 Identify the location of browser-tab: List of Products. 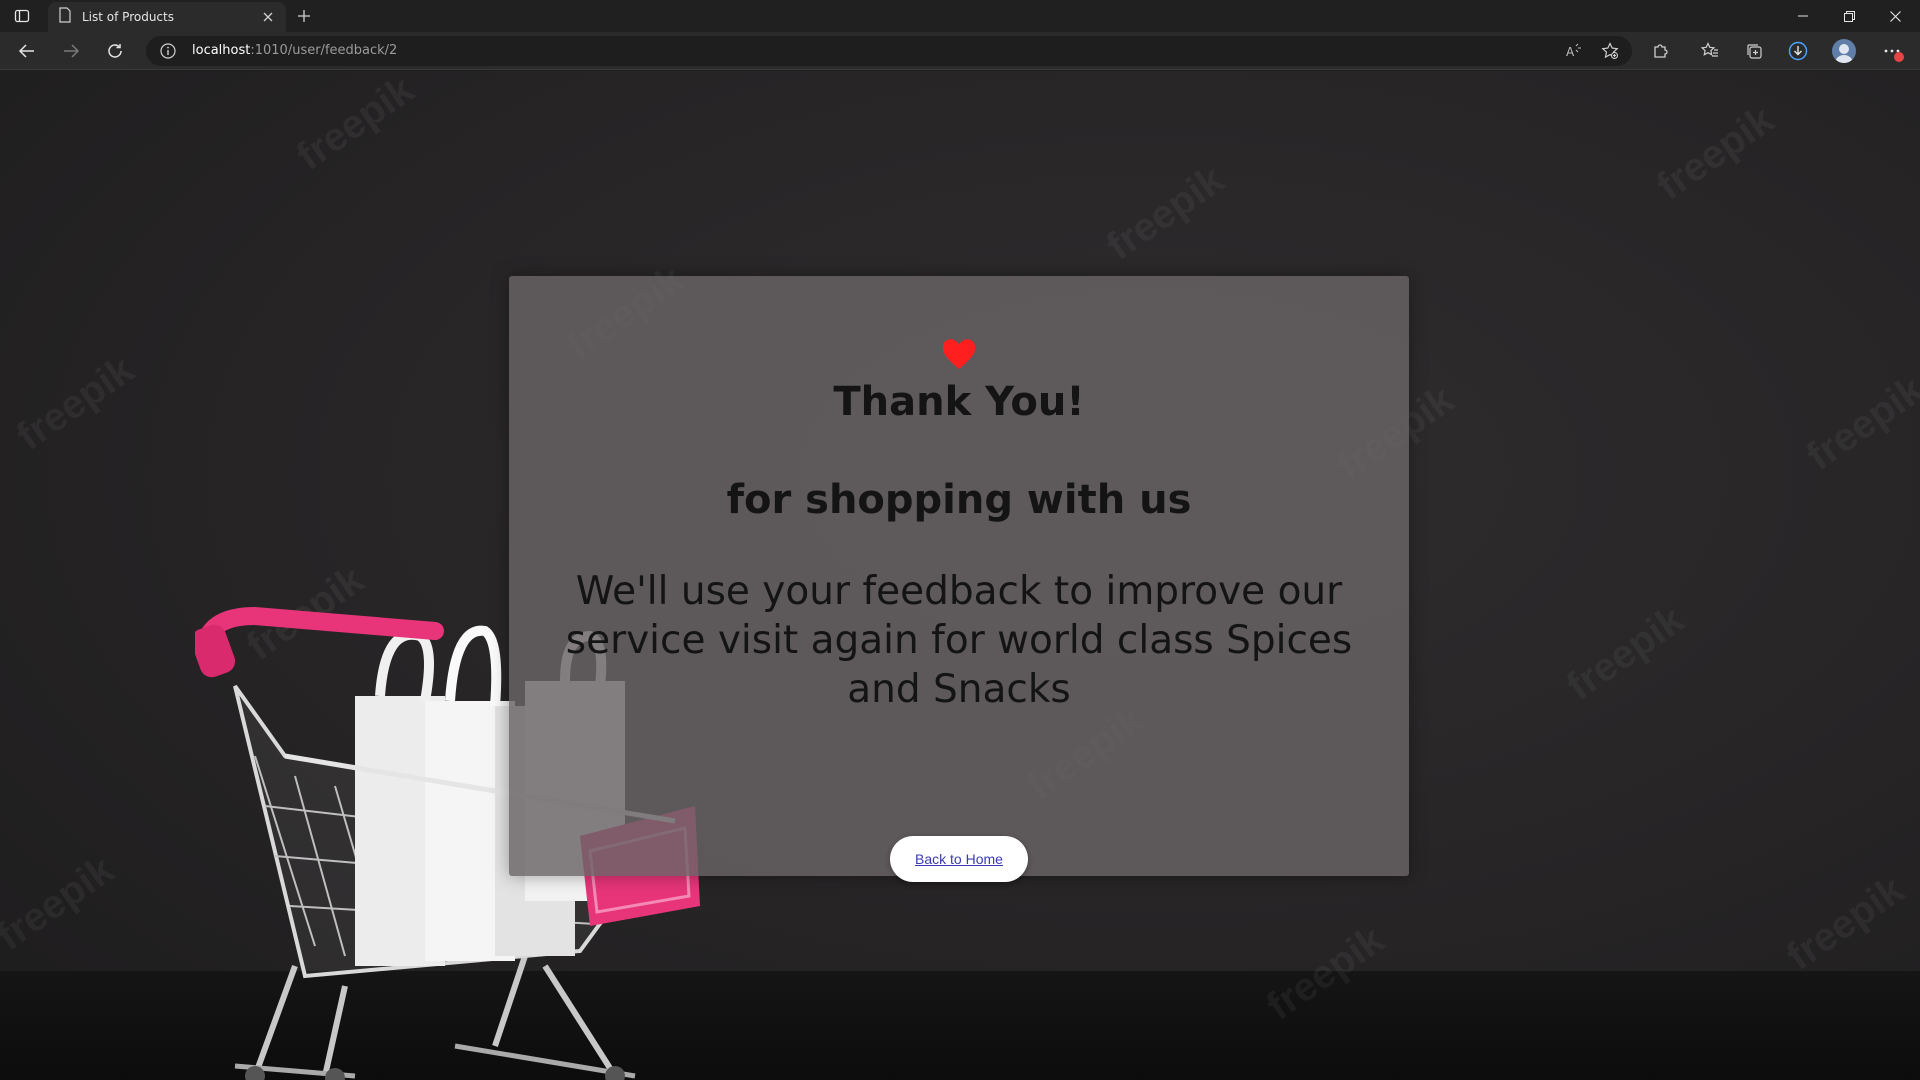
(167, 17).